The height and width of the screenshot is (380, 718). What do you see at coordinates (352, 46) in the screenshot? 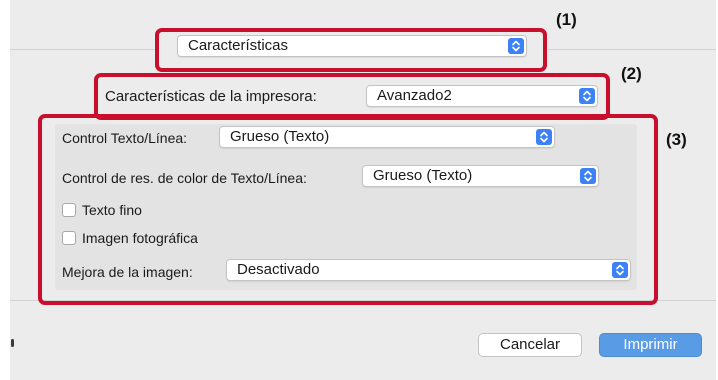
I see `features-select: Características` at bounding box center [352, 46].